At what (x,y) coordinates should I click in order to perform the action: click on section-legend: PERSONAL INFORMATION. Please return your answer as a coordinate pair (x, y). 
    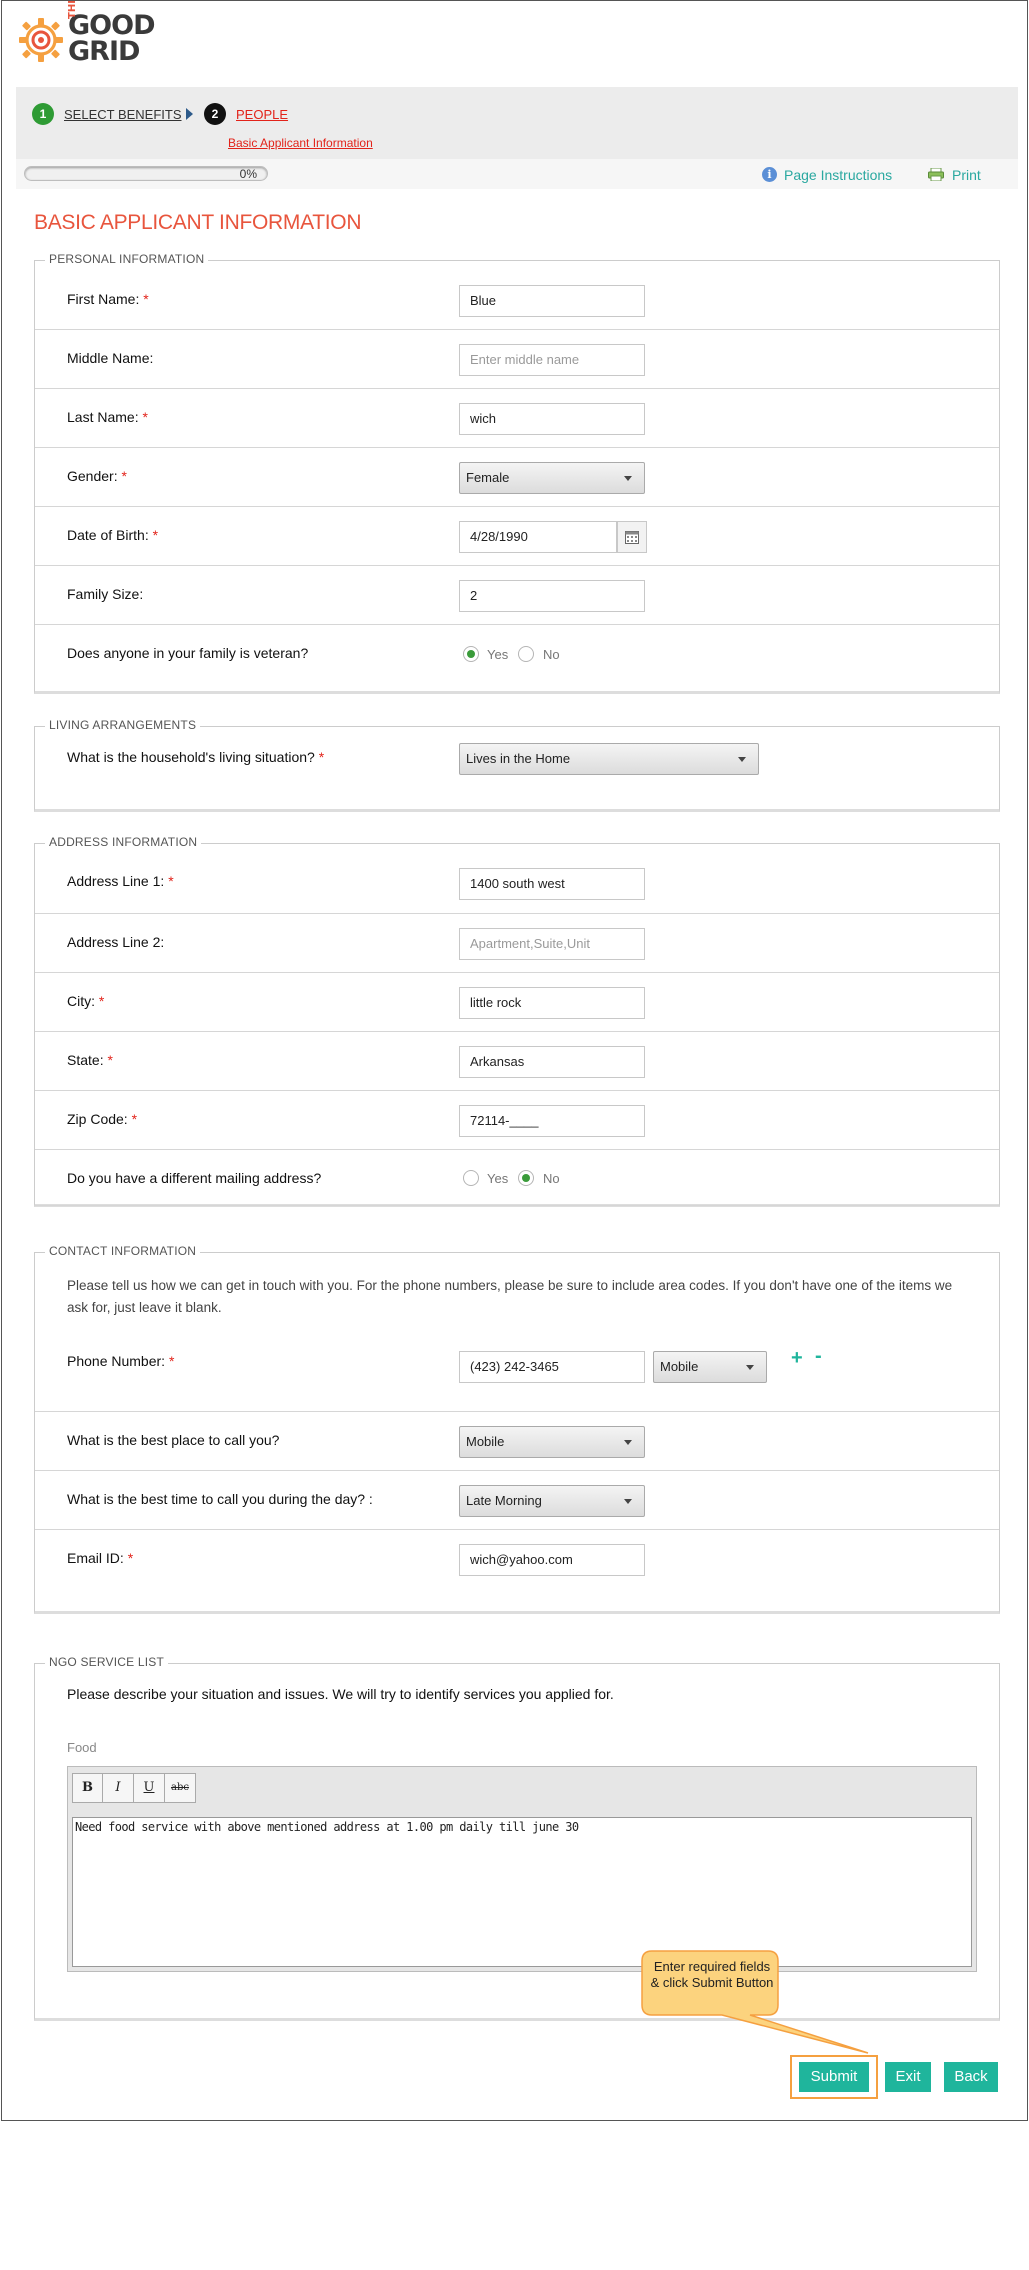
    Looking at the image, I should click on (127, 259).